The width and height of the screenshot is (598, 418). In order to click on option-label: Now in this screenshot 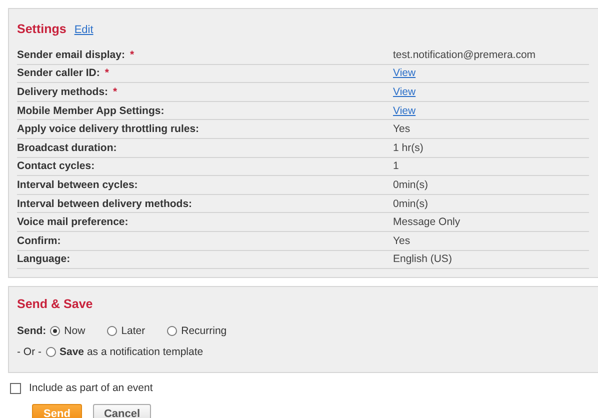, I will do `click(75, 330)`.